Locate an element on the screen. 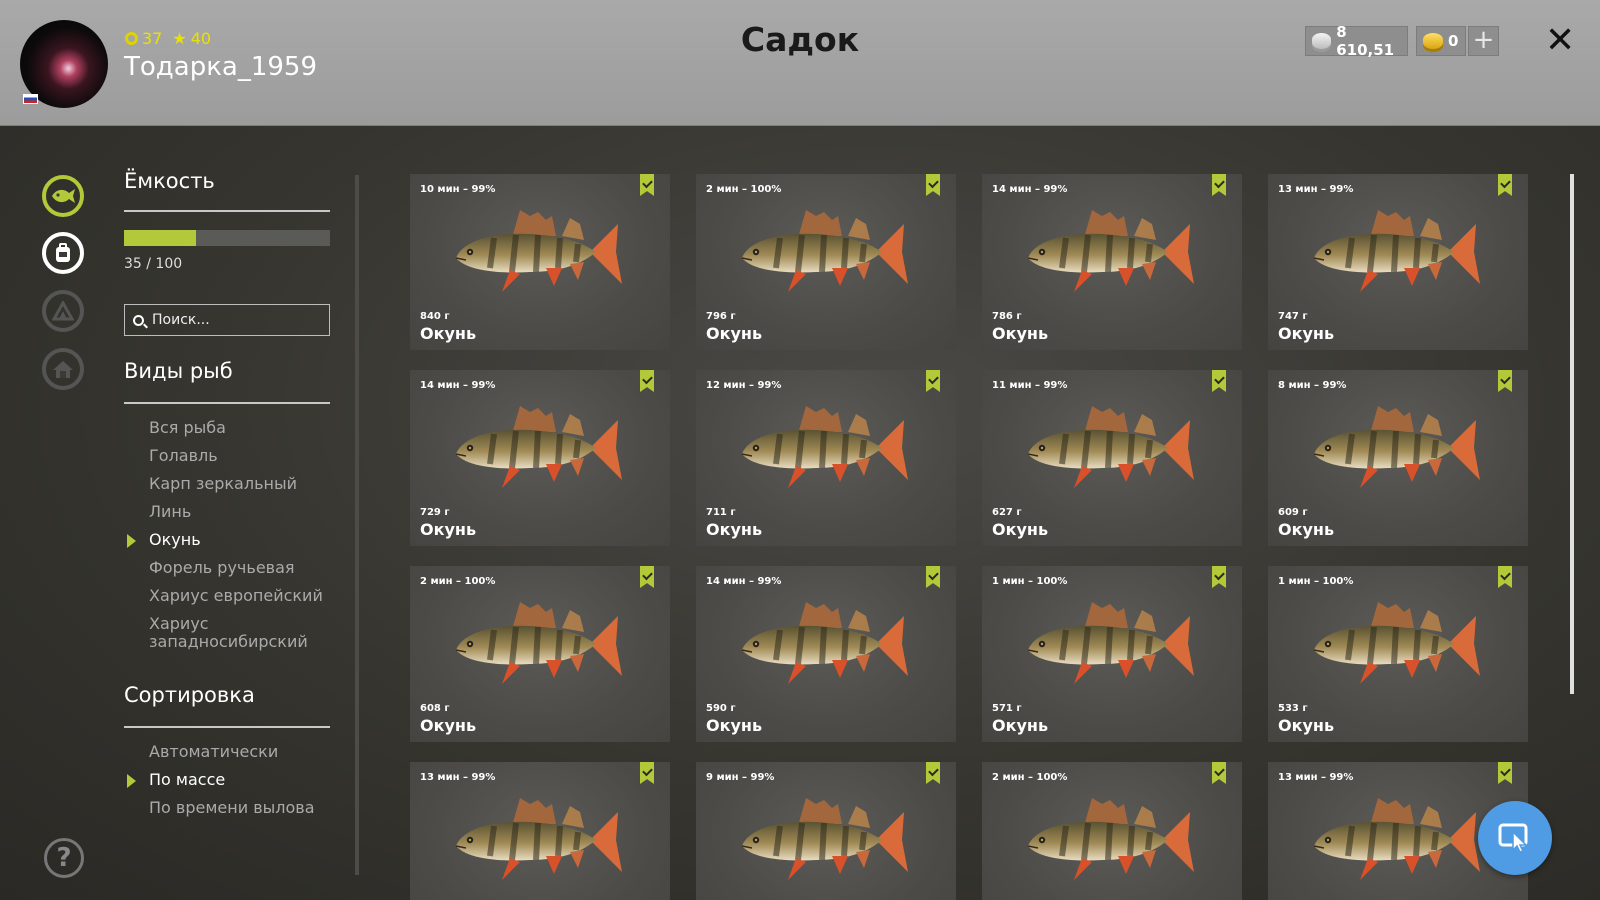  filter-scrollbar is located at coordinates (357, 525).